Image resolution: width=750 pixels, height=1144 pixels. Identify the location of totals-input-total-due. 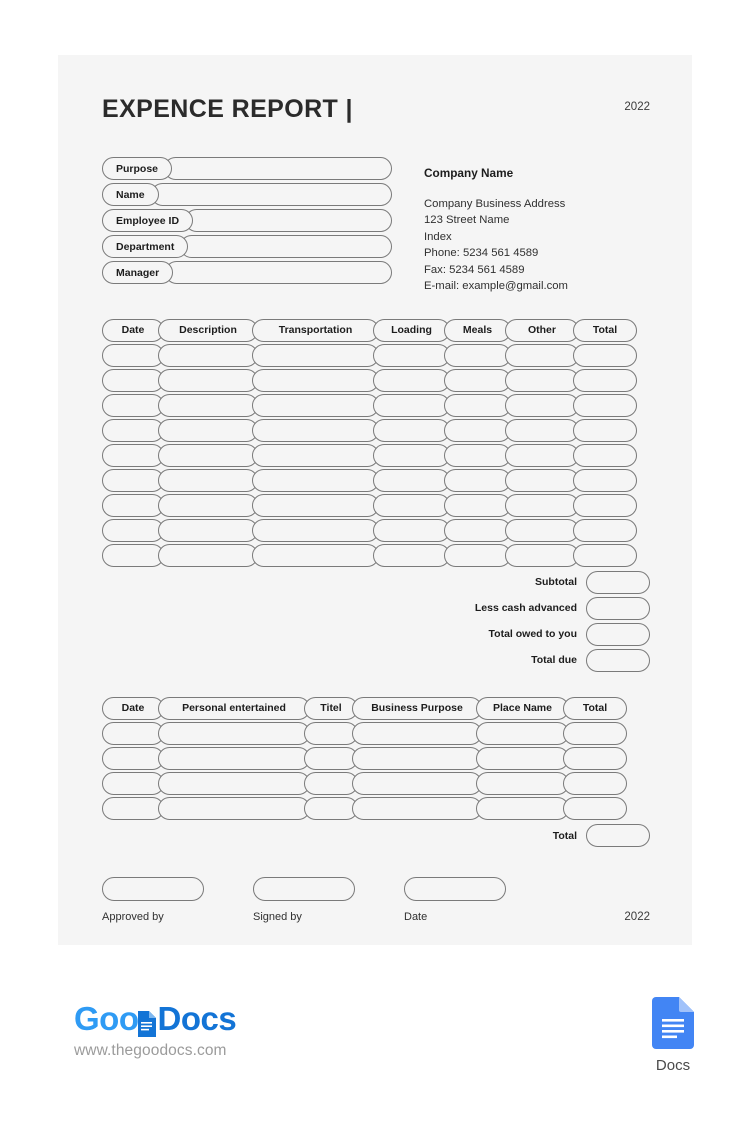
(618, 660).